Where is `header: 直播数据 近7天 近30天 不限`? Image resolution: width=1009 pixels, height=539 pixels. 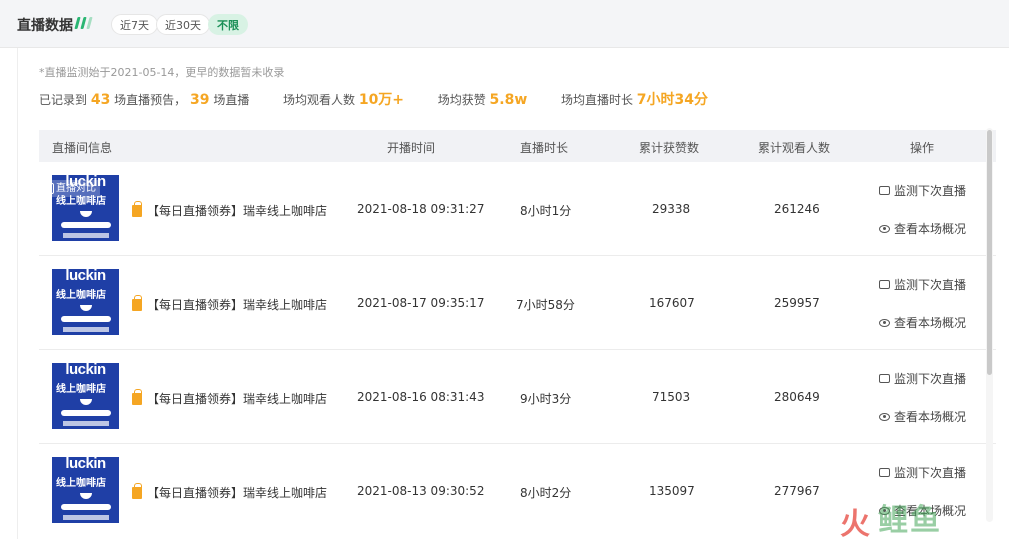
header: 直播数据 近7天 近30天 不限 is located at coordinates (504, 24).